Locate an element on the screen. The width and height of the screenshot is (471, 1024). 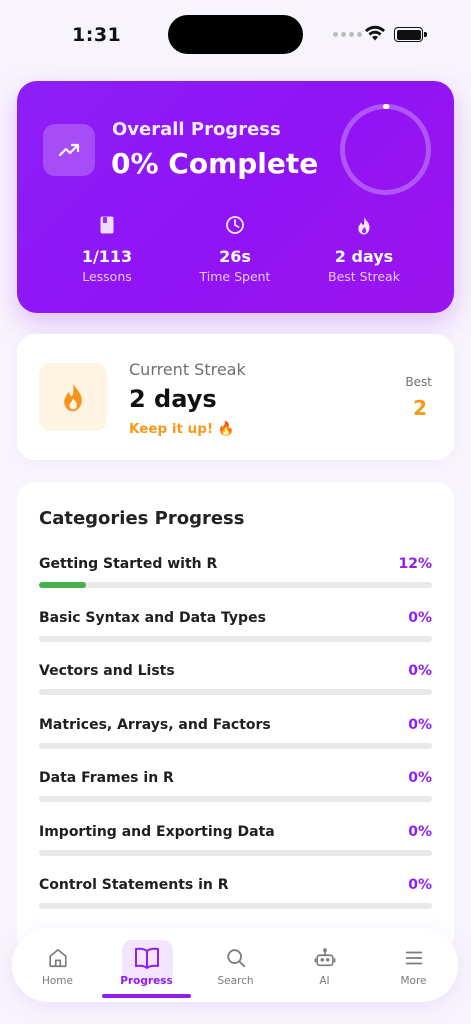
trending-up-icon is located at coordinates (69, 150).